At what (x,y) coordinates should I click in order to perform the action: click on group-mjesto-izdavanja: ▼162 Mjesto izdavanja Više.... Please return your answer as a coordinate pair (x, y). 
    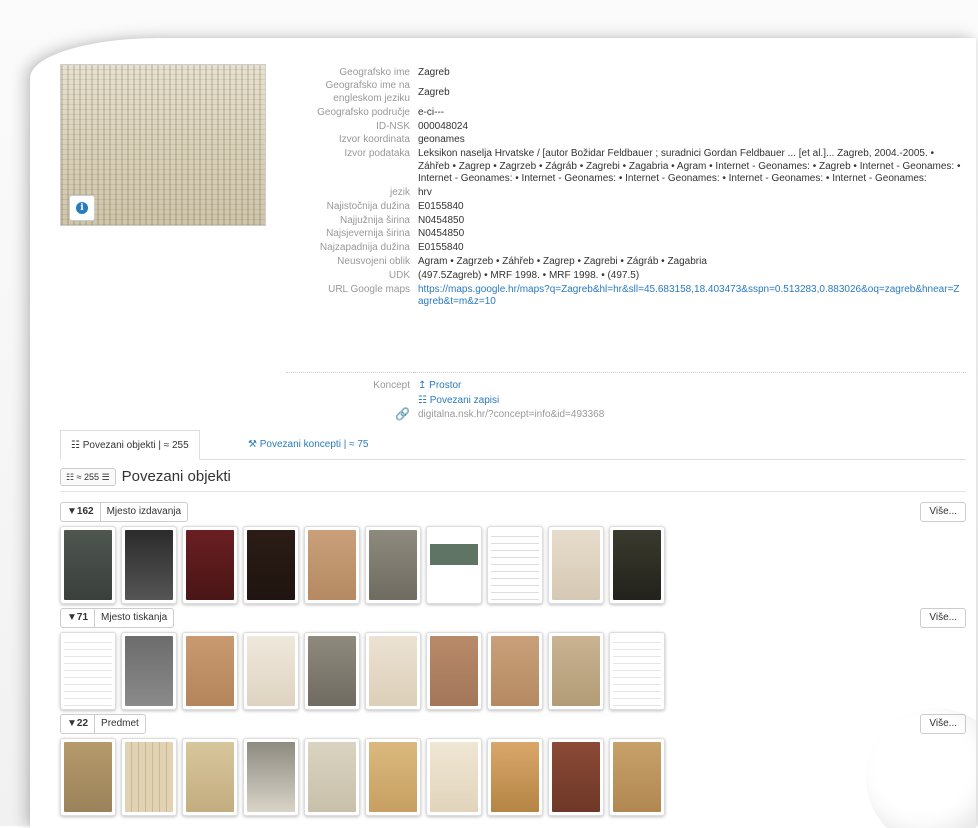
    Looking at the image, I should click on (513, 553).